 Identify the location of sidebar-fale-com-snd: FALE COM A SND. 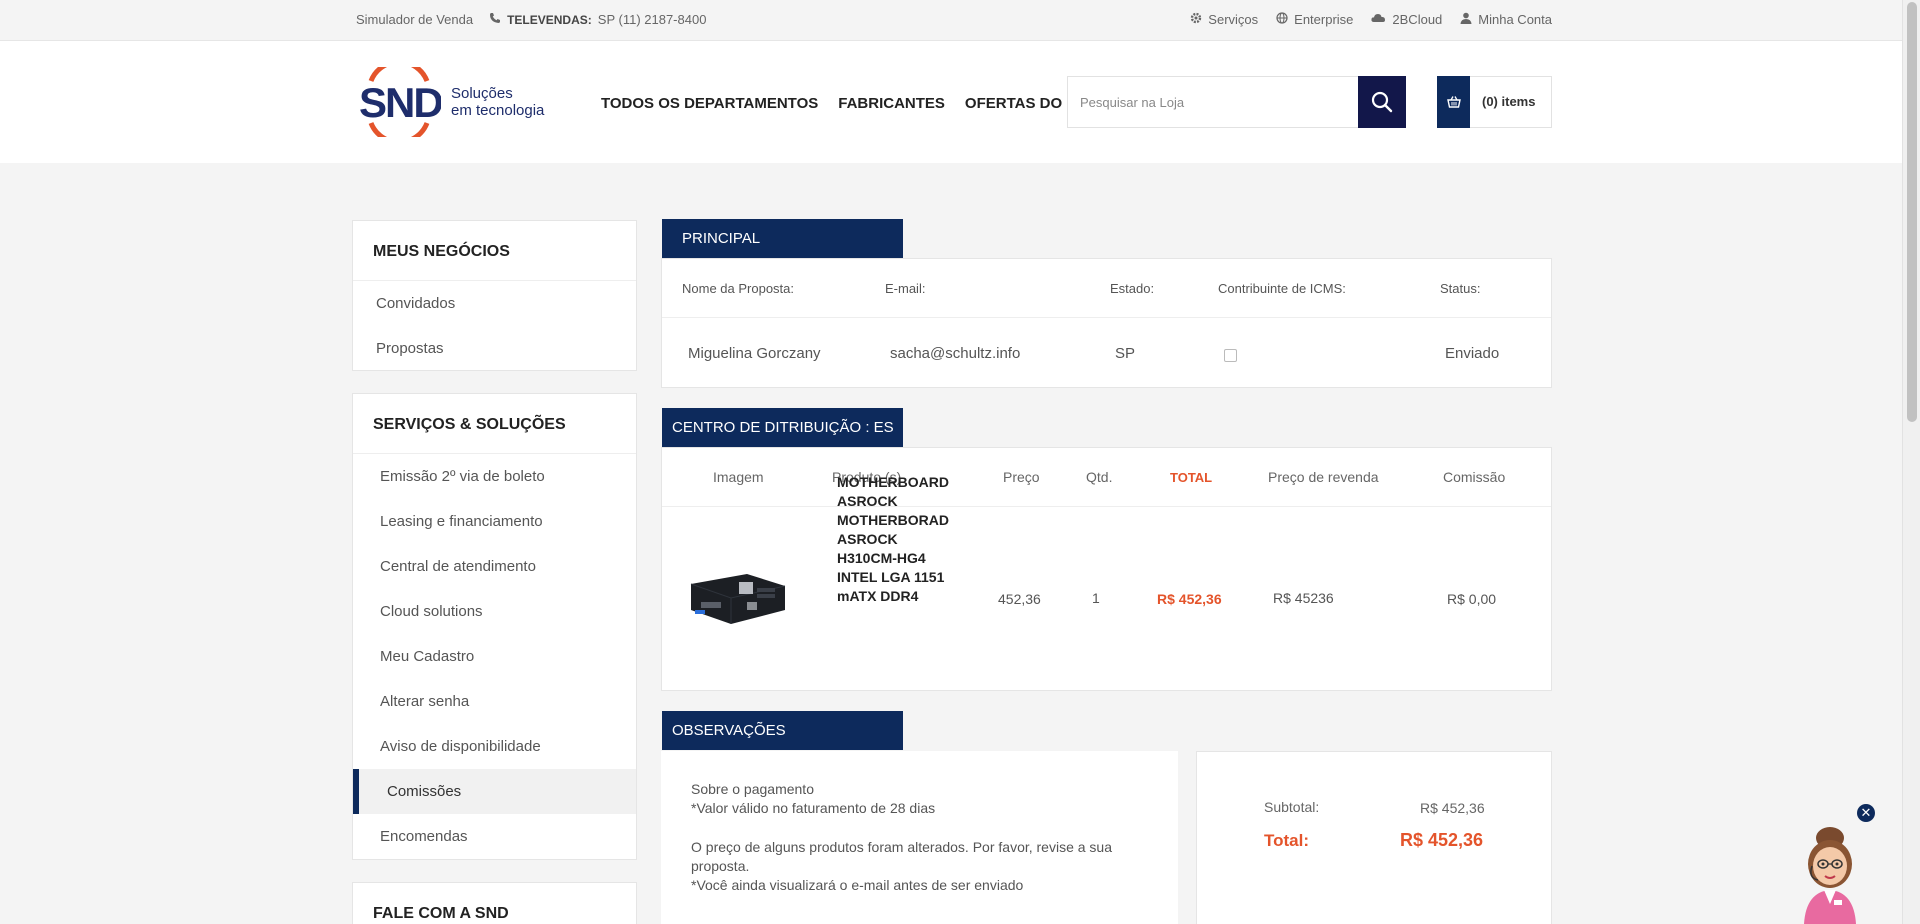
(494, 903).